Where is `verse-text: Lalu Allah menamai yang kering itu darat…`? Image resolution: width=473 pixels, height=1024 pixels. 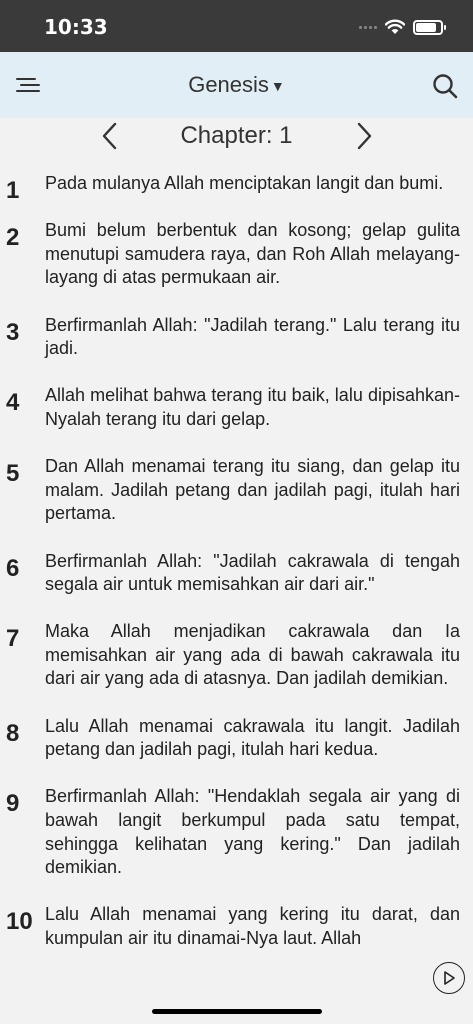
verse-text: Lalu Allah menamai yang kering itu darat… is located at coordinates (252, 926).